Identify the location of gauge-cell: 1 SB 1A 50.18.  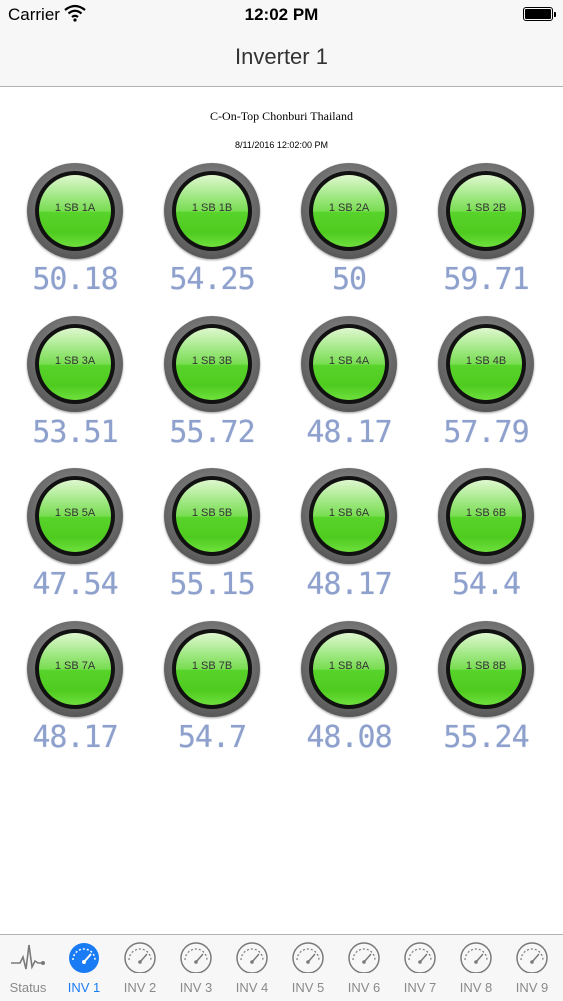
(75, 233).